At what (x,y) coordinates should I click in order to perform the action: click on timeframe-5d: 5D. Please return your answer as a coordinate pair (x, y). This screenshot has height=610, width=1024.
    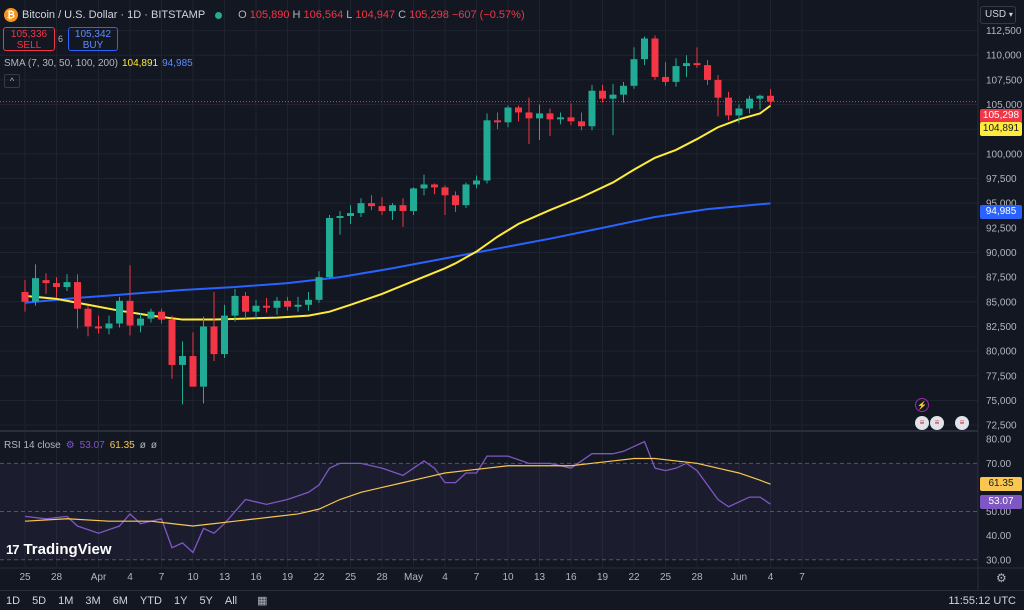
    Looking at the image, I should click on (39, 601).